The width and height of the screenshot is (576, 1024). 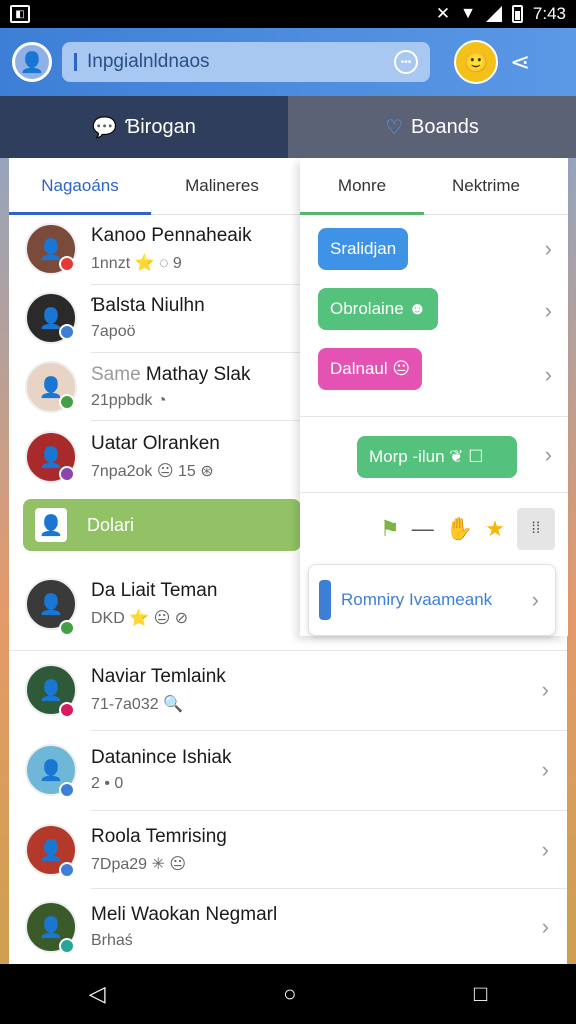 I want to click on contact-name: Meli Waokan Negmarl, so click(x=184, y=914).